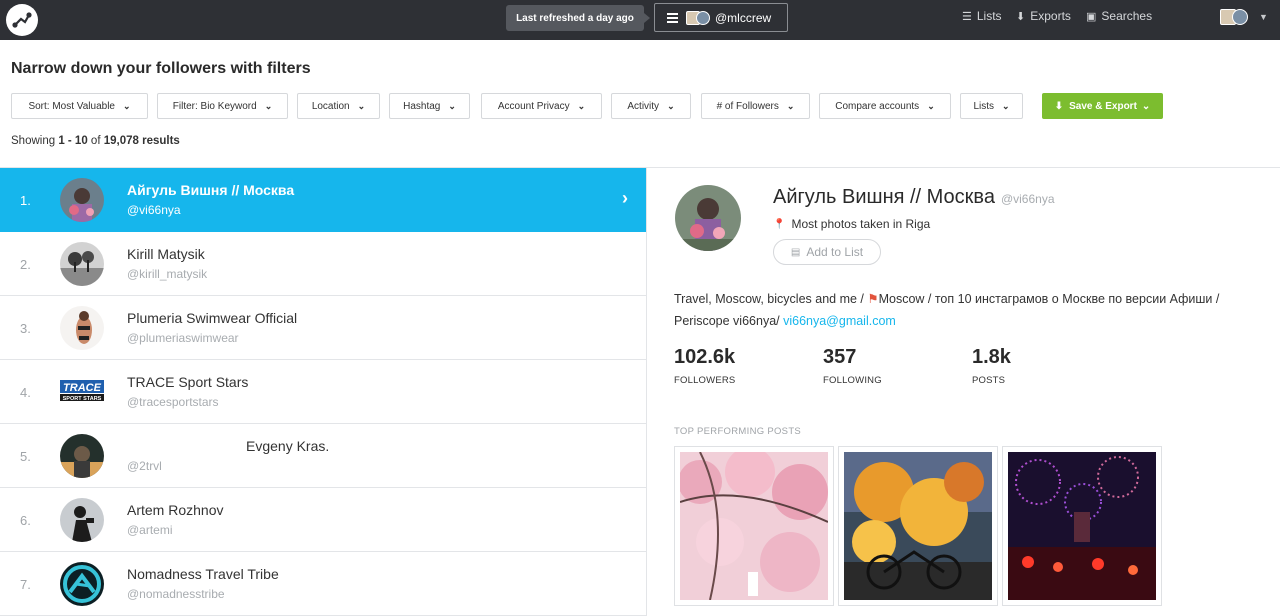 The width and height of the screenshot is (1280, 616). I want to click on hashtag-filter-dropdown: Hashtag ⌄, so click(429, 106).